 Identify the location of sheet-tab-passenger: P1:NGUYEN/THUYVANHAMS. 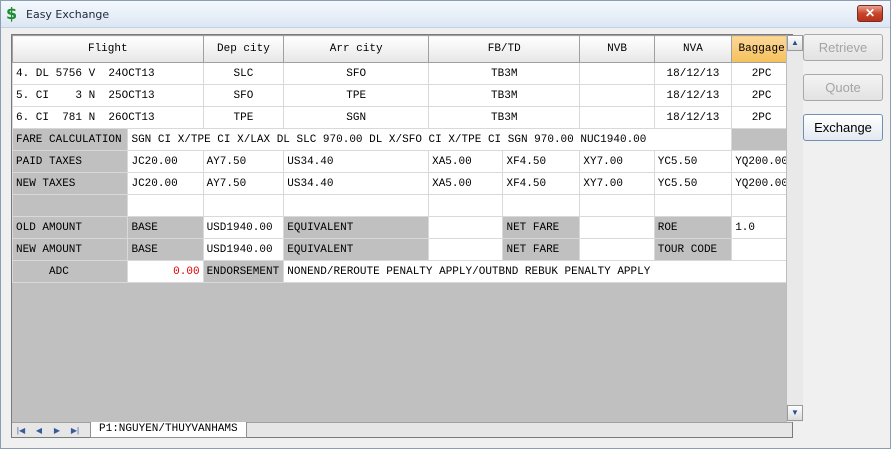
(168, 430).